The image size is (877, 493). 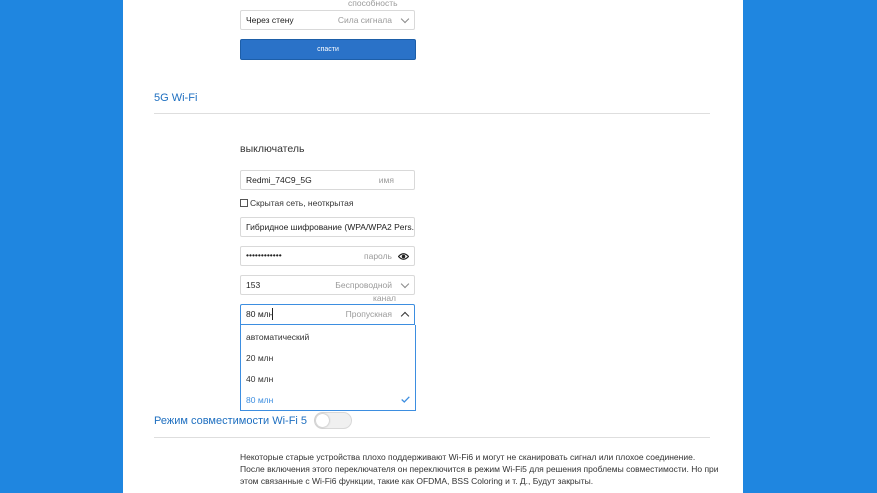 What do you see at coordinates (322, 420) in the screenshot?
I see `toggle-knob` at bounding box center [322, 420].